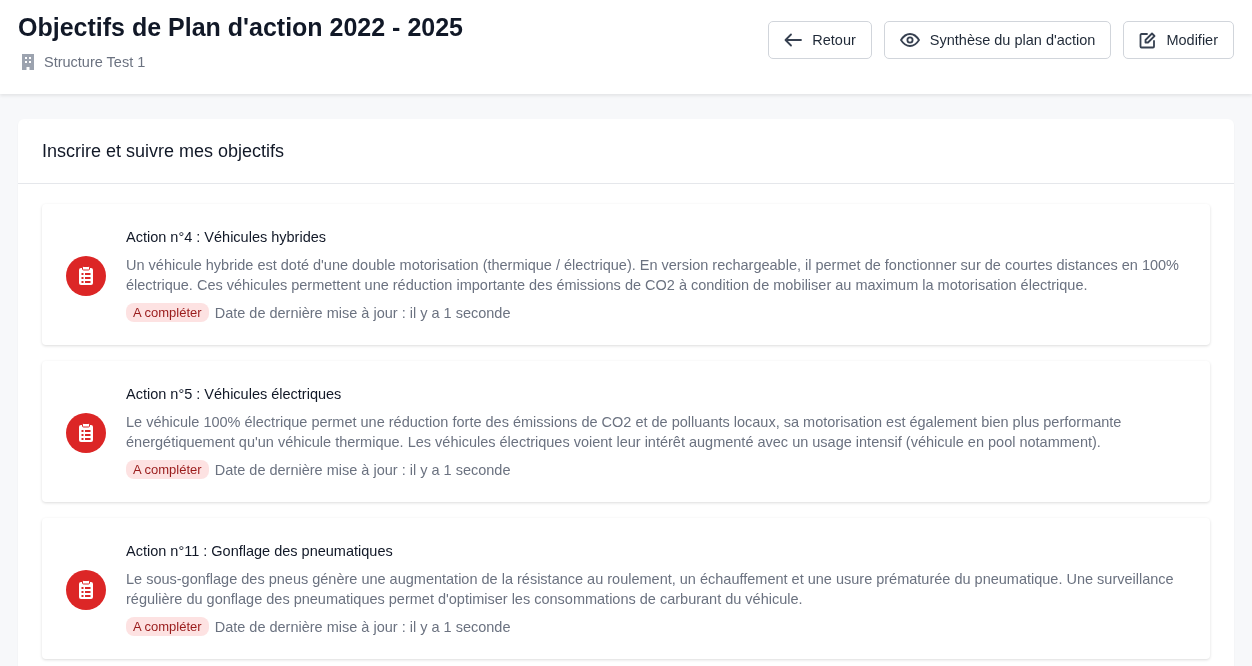 The height and width of the screenshot is (666, 1252). Describe the element at coordinates (240, 27) in the screenshot. I see `page-title: Objectifs de Plan d'action 2022 - 2025` at that location.